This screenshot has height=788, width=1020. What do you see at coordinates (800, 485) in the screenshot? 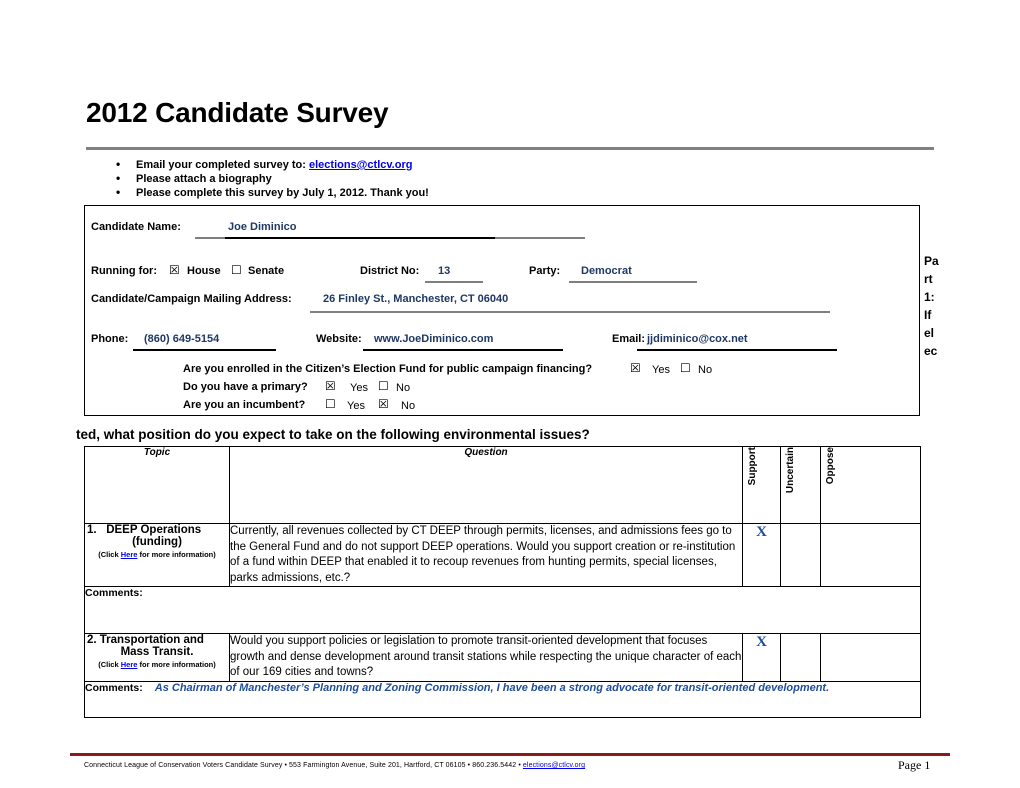
I see `column-header-uncertain: Uncertain` at bounding box center [800, 485].